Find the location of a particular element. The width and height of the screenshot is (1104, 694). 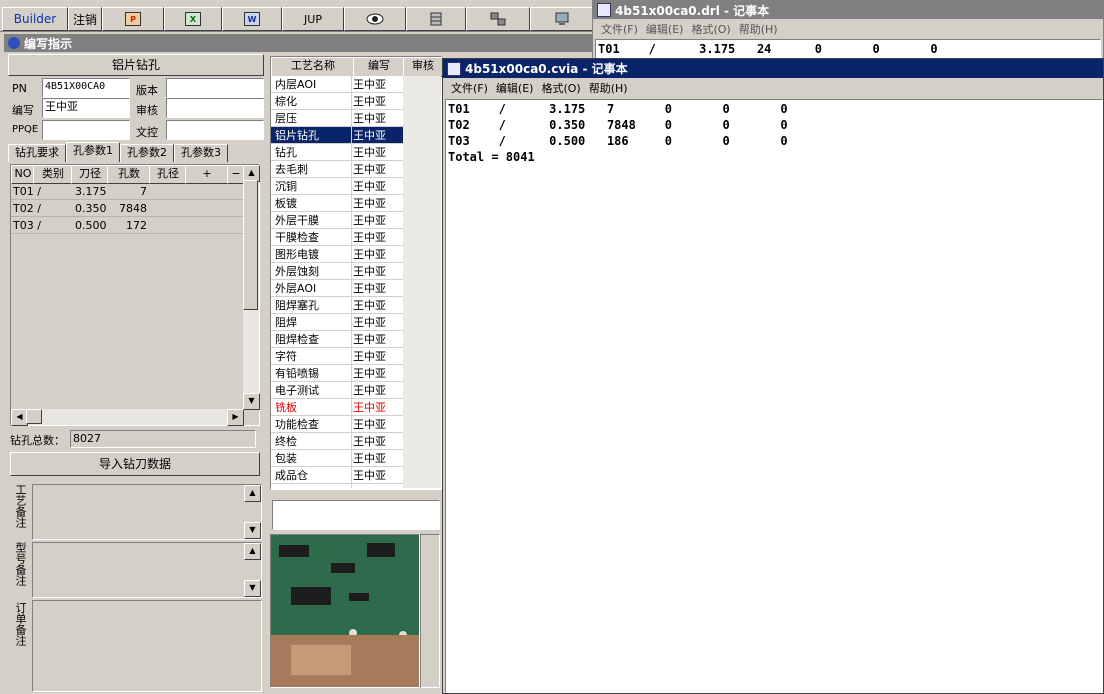

scroll-right-arrow-icon: ▶ is located at coordinates (235, 417).